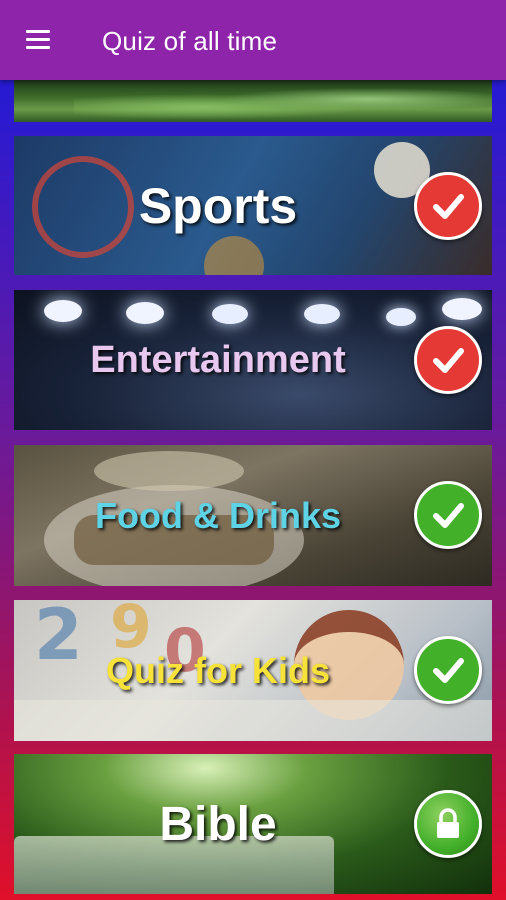 The image size is (506, 900). I want to click on category-label: Entertainment, so click(218, 359).